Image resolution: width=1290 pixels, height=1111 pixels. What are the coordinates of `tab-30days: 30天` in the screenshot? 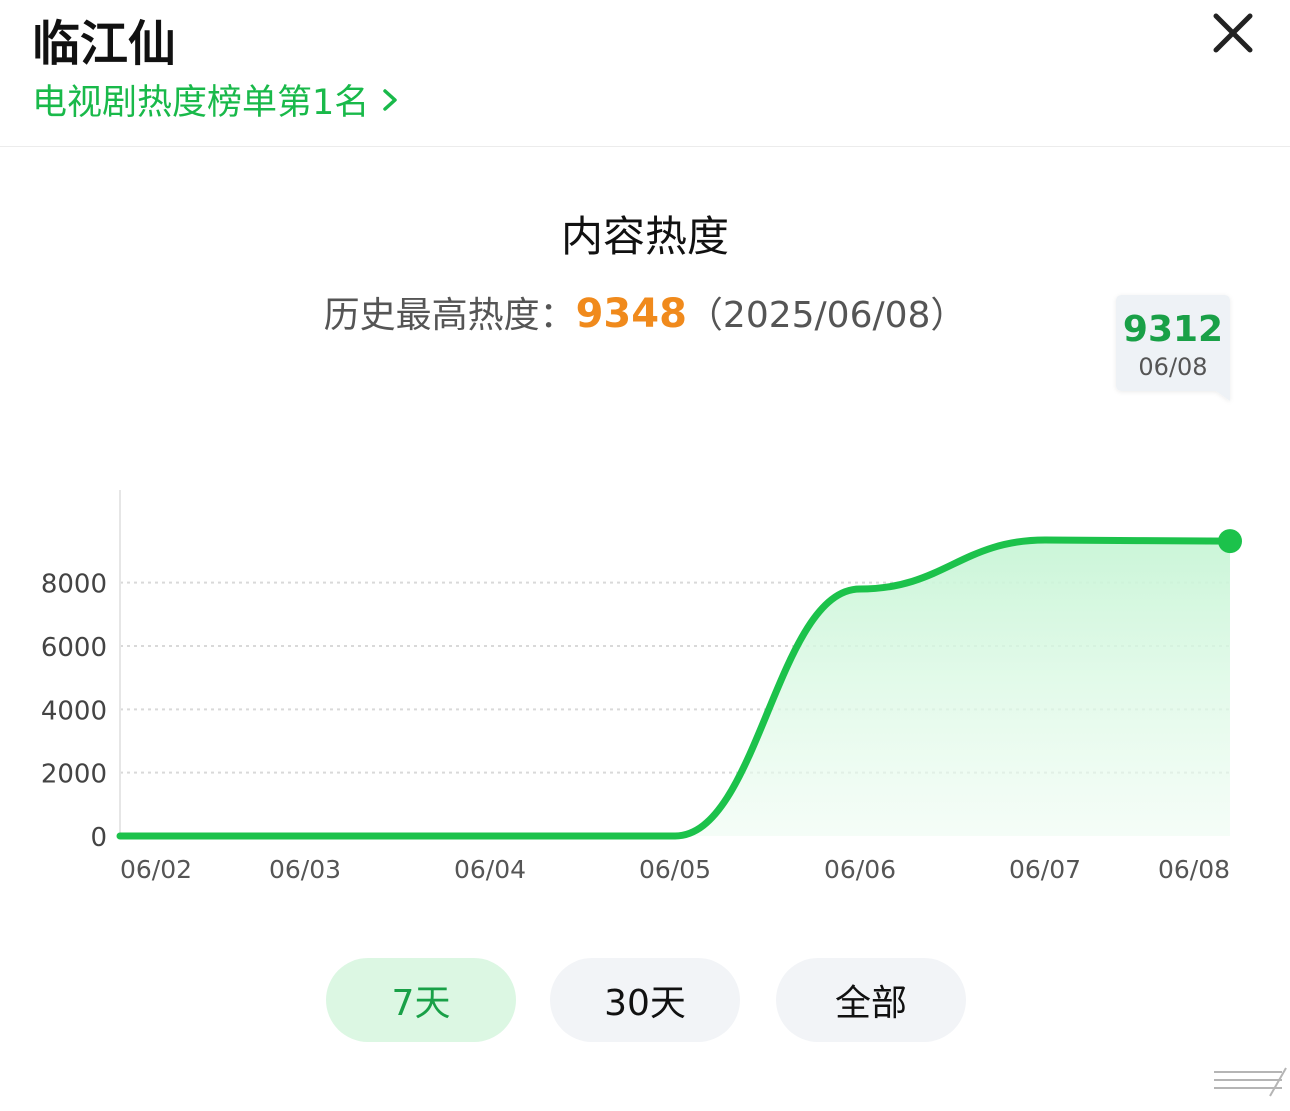 It's located at (645, 1000).